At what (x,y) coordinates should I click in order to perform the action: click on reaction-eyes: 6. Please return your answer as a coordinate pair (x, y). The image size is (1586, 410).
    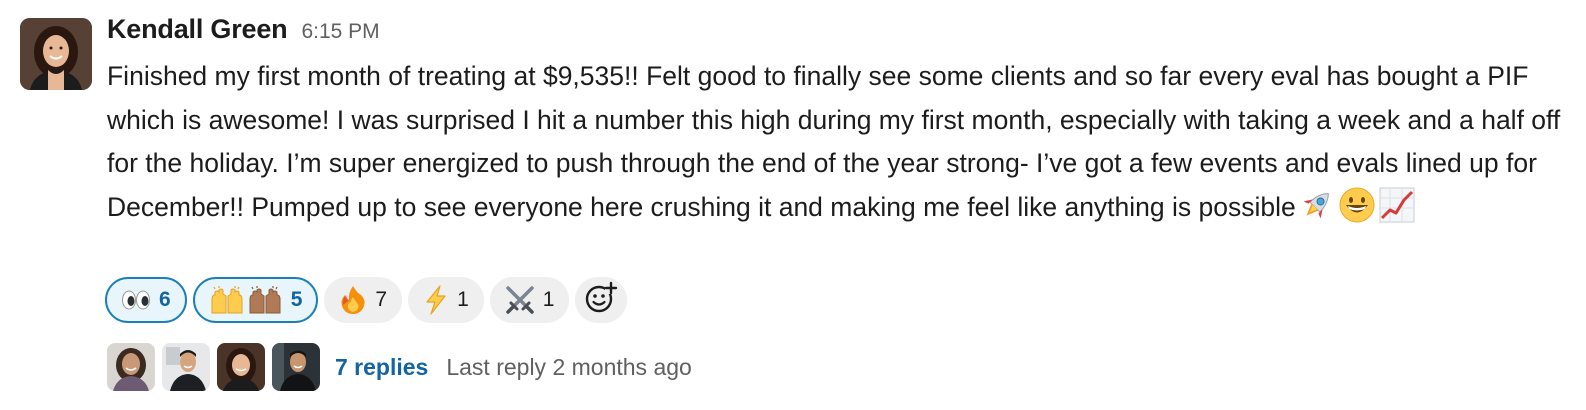
    Looking at the image, I should click on (146, 300).